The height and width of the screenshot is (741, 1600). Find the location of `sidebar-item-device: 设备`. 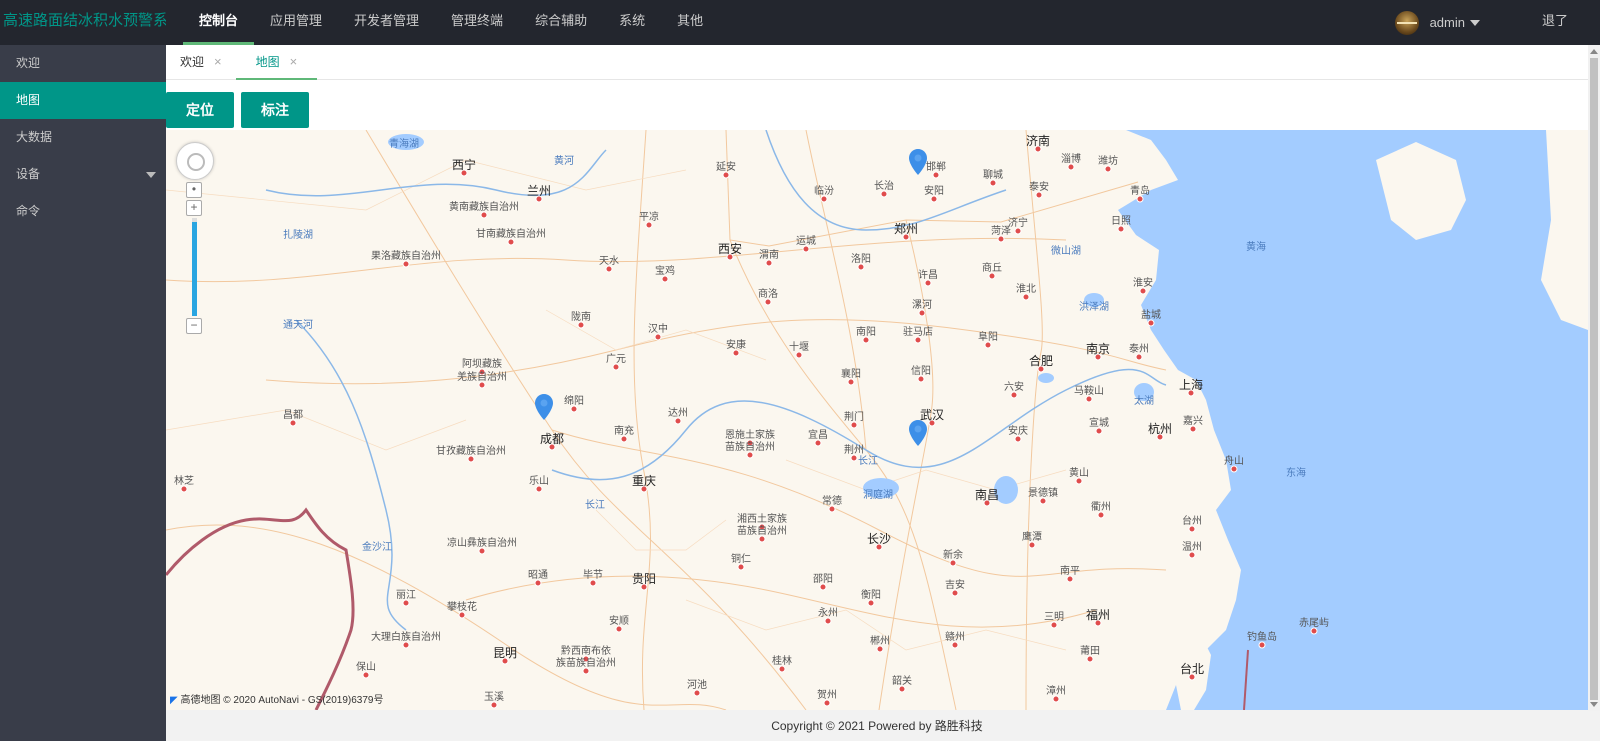

sidebar-item-device: 设备 is located at coordinates (83, 174).